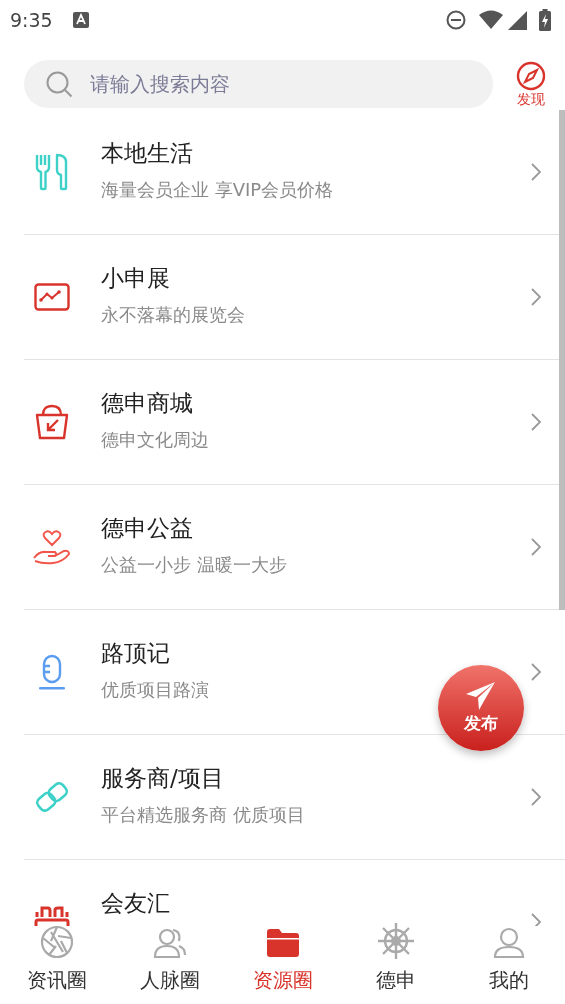 This screenshot has width=565, height=1004. Describe the element at coordinates (456, 20) in the screenshot. I see `do-not-disturb-icon` at that location.